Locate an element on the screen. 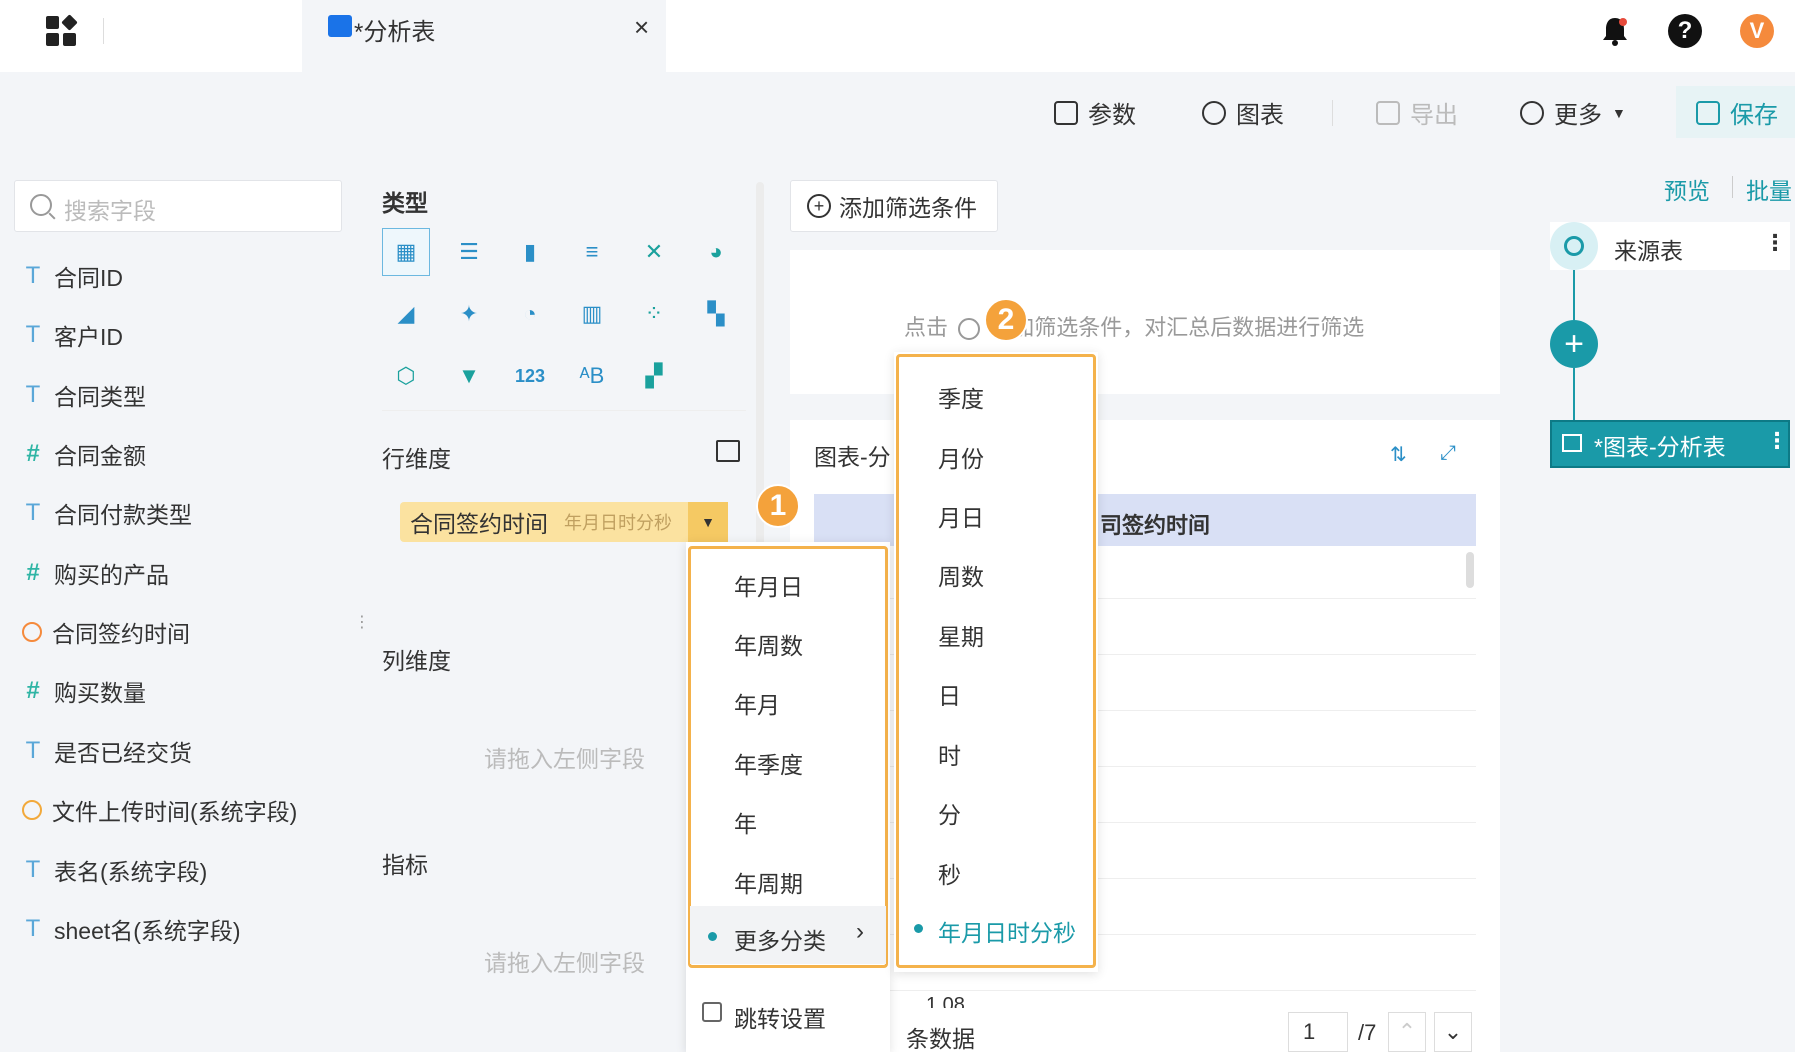  flow-connector is located at coordinates (1574, 394).